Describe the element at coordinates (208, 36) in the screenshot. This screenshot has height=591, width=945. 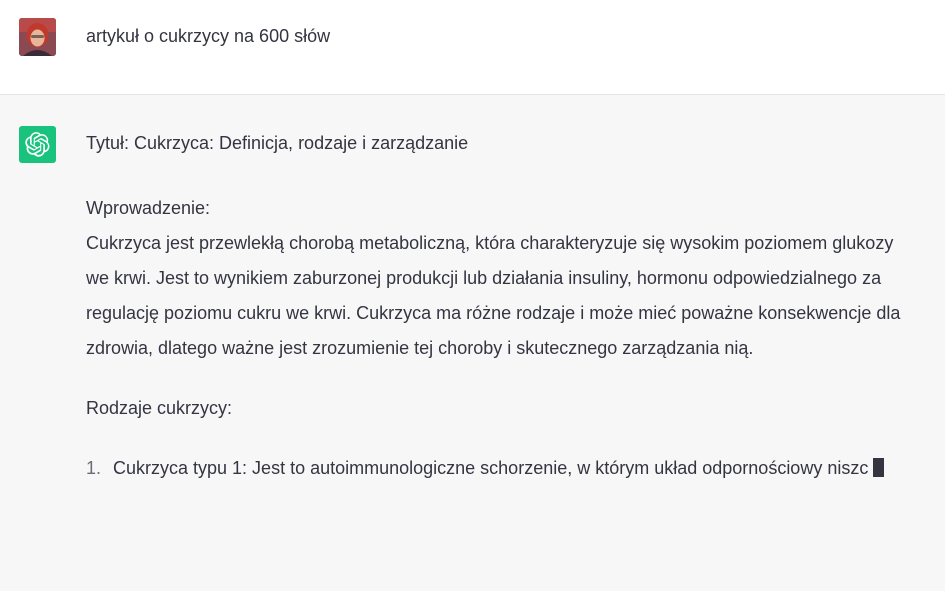
I see `user-message-text: artykuł o cukrzycy na 600 słów` at that location.